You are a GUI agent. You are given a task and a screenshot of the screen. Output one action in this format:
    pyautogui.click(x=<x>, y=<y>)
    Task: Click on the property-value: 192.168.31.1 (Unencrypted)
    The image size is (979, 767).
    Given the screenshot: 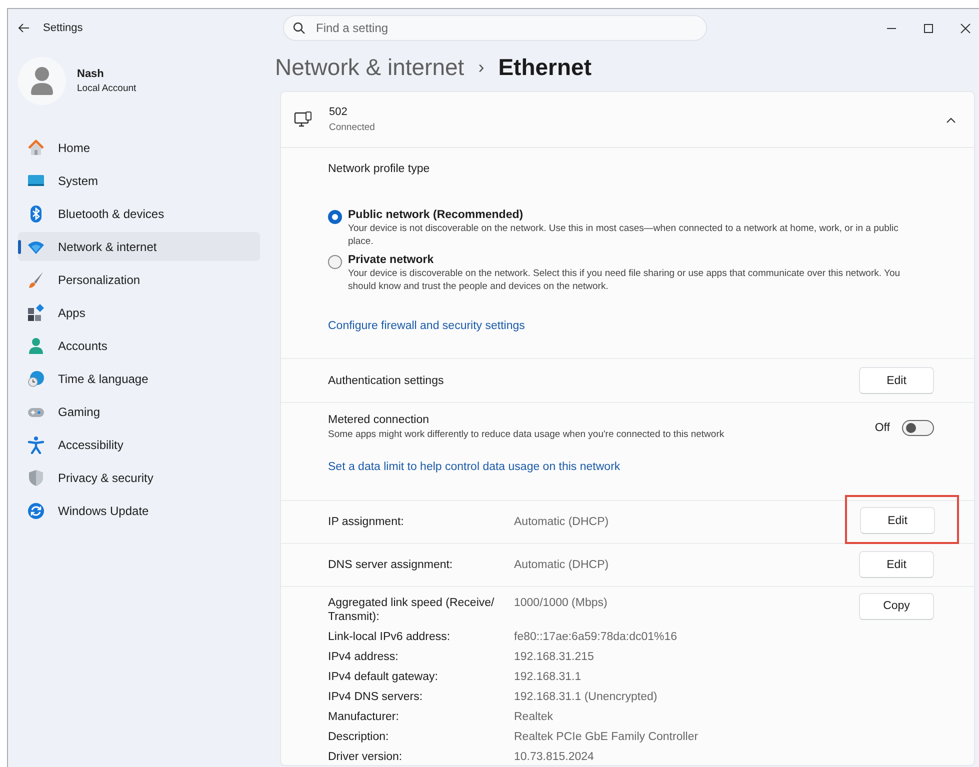 What is the action you would take?
    pyautogui.click(x=586, y=697)
    